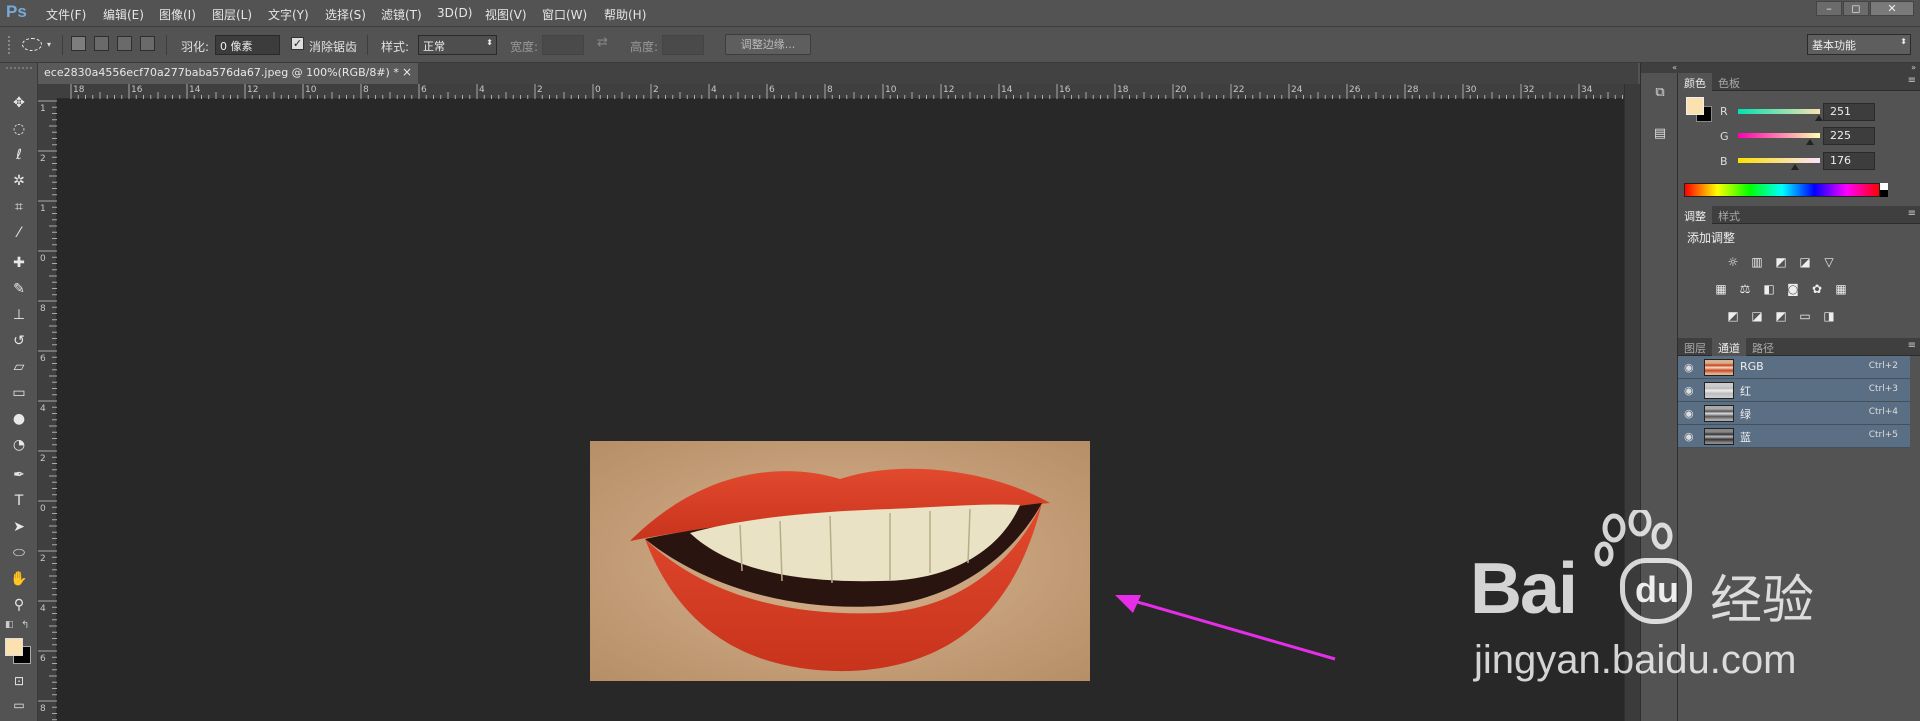  What do you see at coordinates (1745, 289) in the screenshot?
I see `color-balance-icon: ⚖` at bounding box center [1745, 289].